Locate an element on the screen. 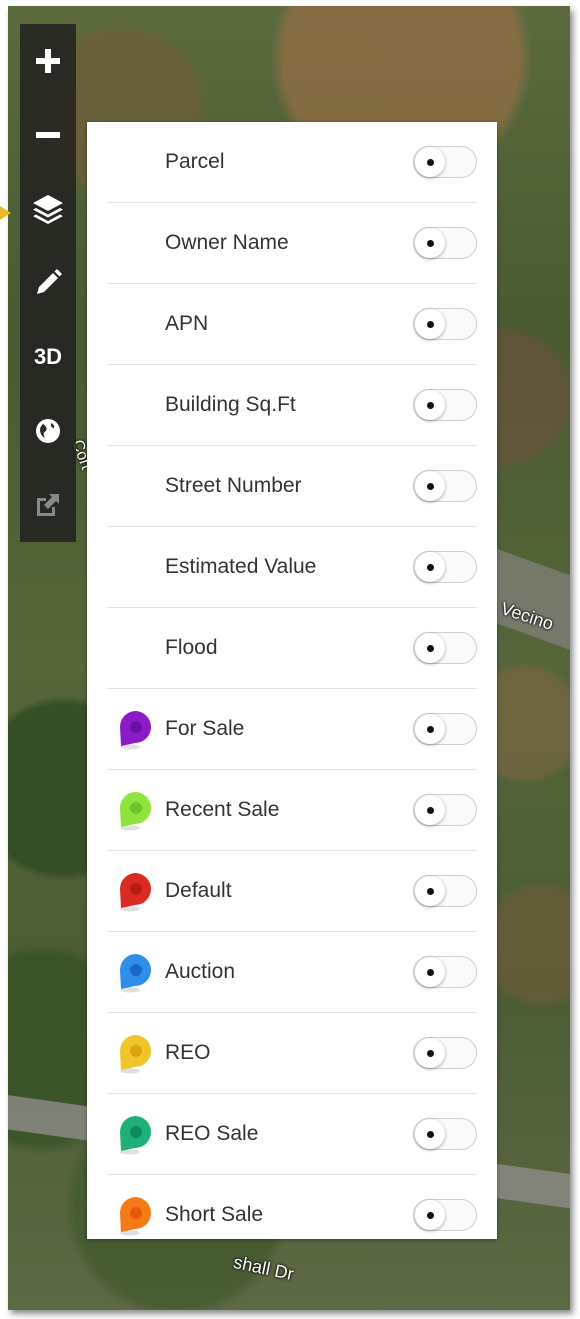  layer-row-short-sale: Short Sale is located at coordinates (292, 1215).